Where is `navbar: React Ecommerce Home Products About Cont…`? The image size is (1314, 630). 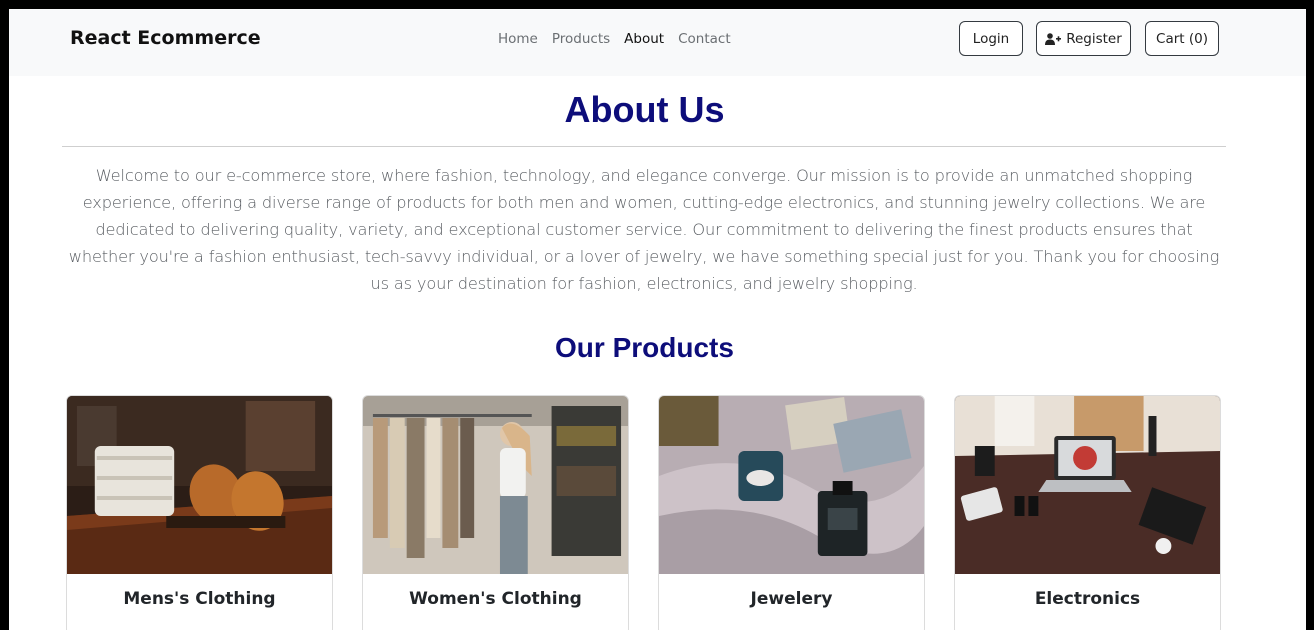 navbar: React Ecommerce Home Products About Cont… is located at coordinates (657, 42).